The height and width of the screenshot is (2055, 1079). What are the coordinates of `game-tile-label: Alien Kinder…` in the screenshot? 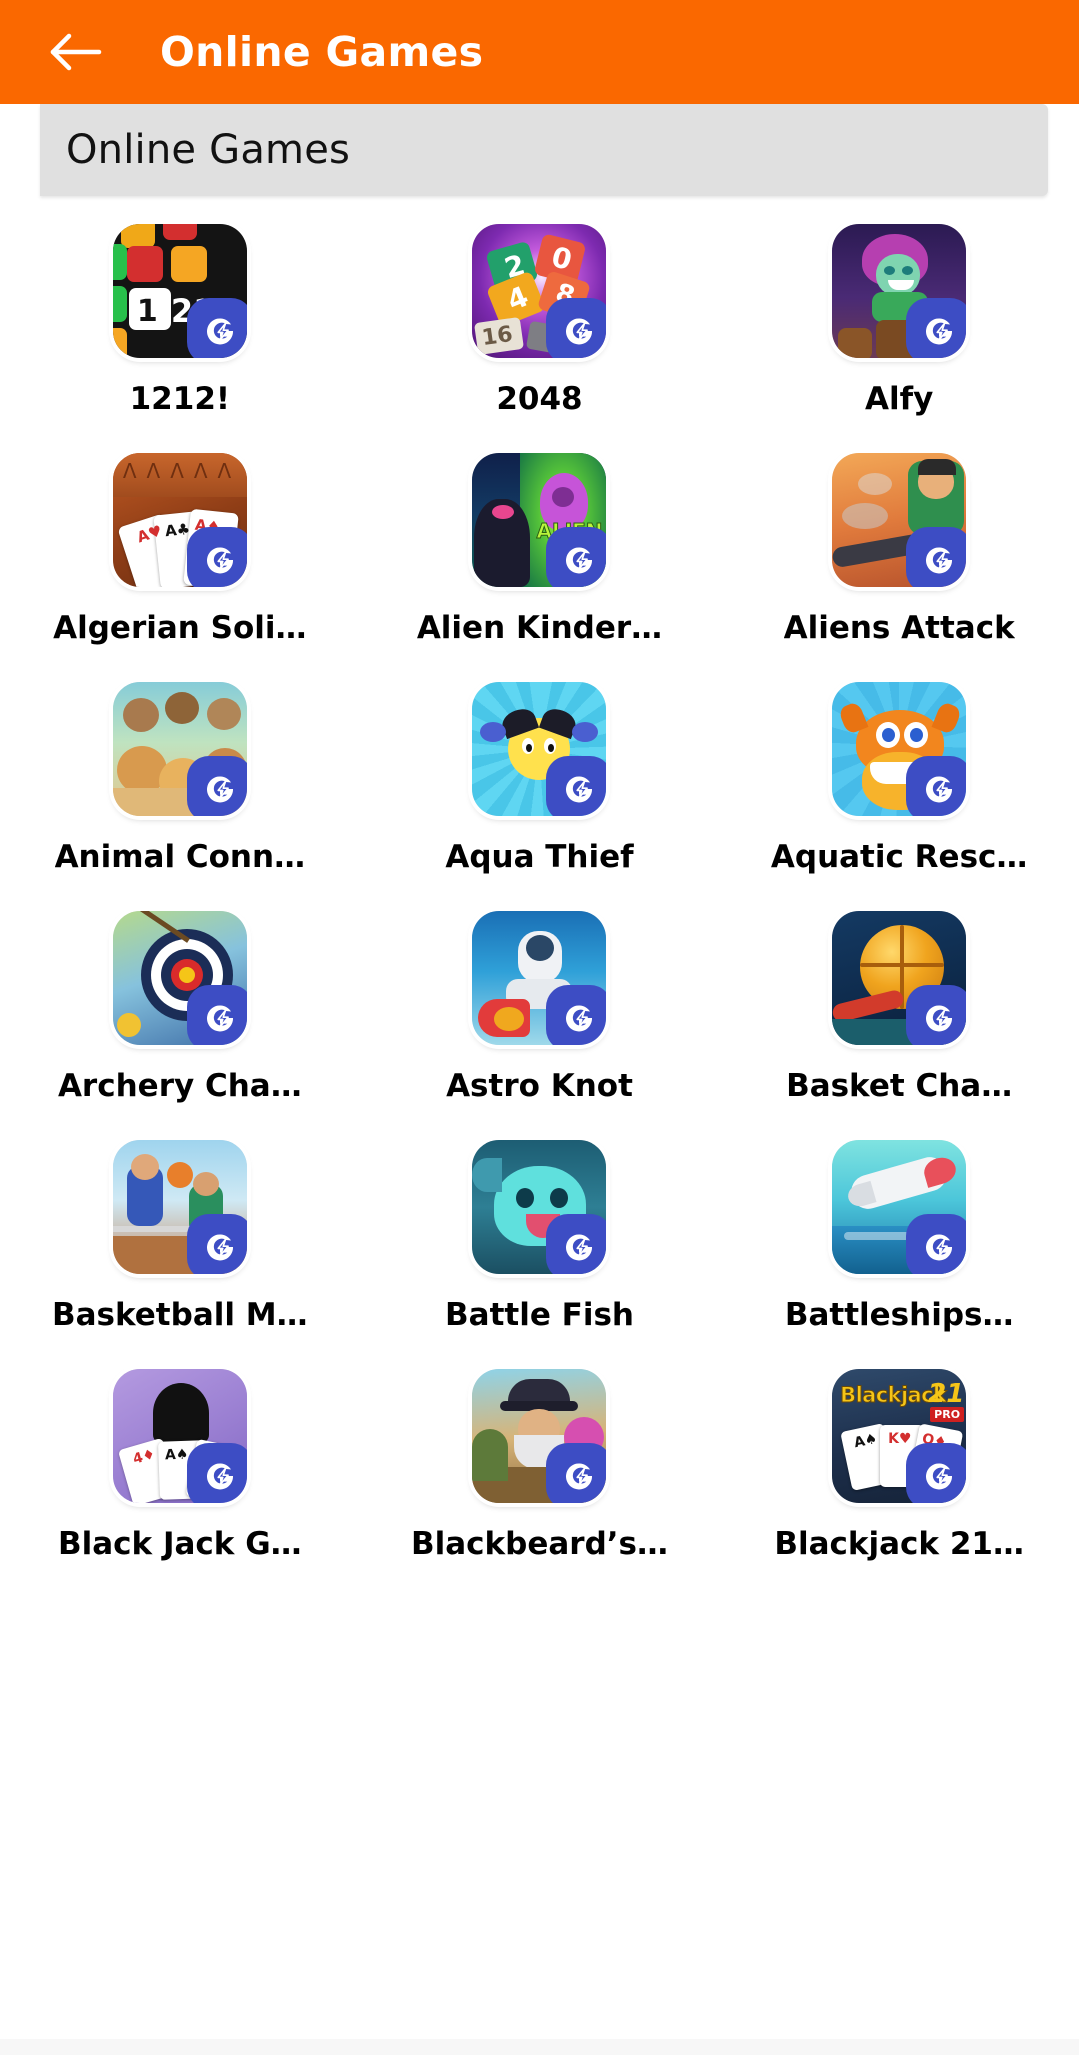 It's located at (539, 628).